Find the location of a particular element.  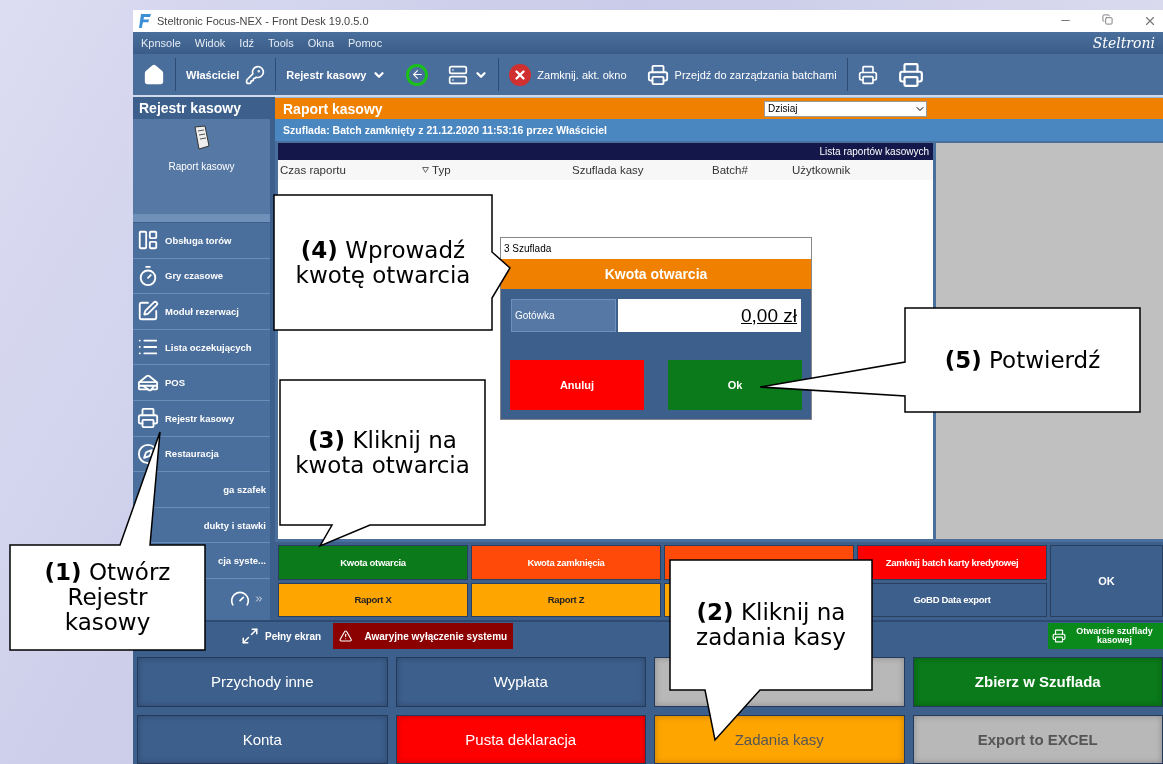

callout-text: (2) Kliknij na zadania kasy is located at coordinates (771, 625).